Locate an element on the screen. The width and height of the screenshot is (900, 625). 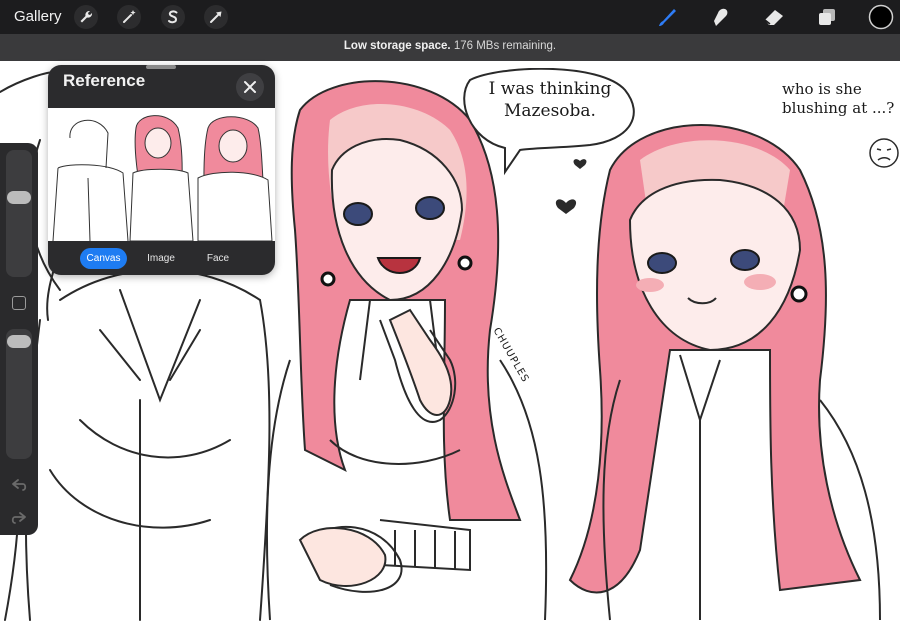
color-swatch-icon is located at coordinates (881, 17).